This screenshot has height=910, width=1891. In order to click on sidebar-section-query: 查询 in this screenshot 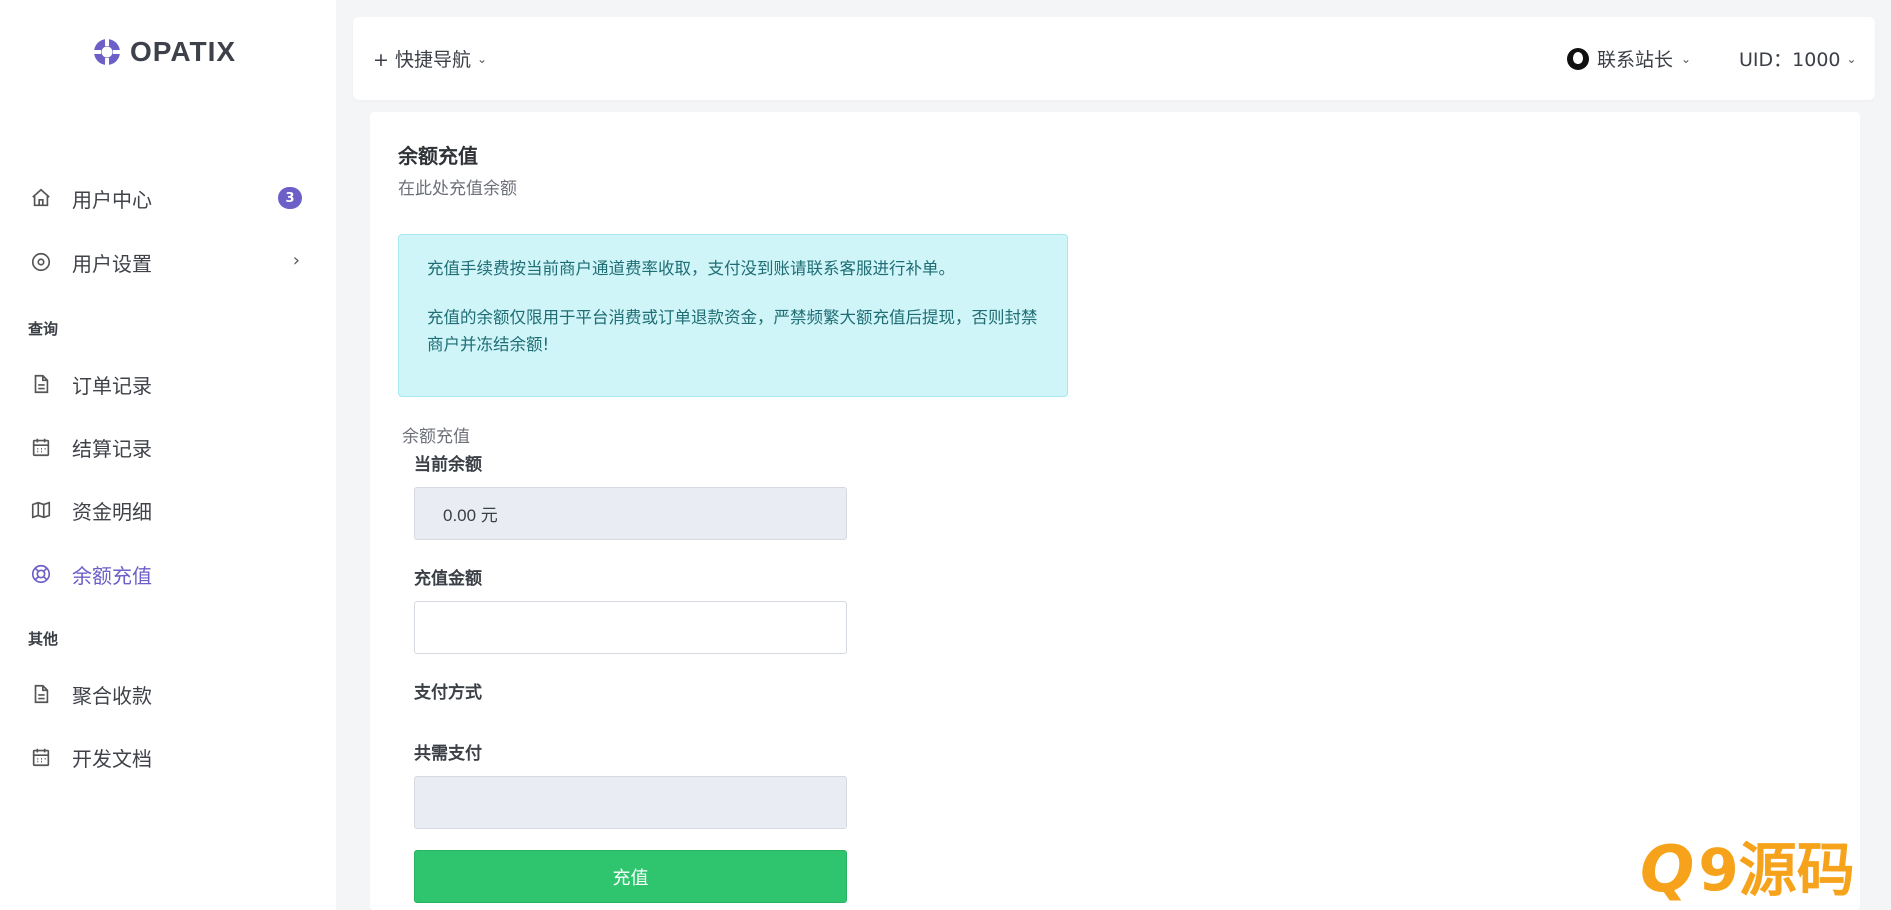, I will do `click(43, 329)`.